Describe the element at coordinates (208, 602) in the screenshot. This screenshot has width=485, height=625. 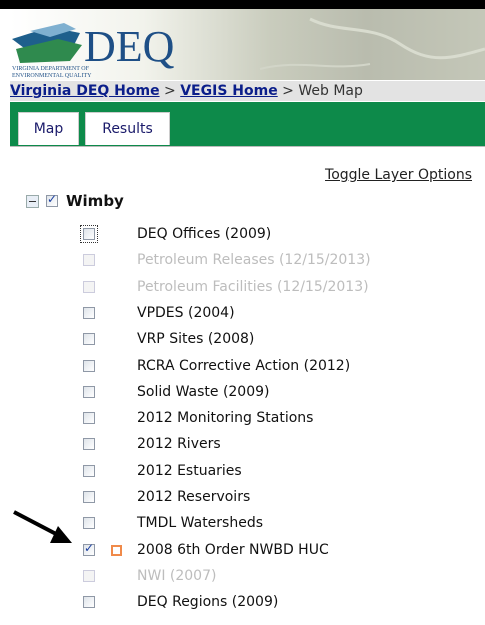
I see `layer-label: DEQ Regions (2009)` at that location.